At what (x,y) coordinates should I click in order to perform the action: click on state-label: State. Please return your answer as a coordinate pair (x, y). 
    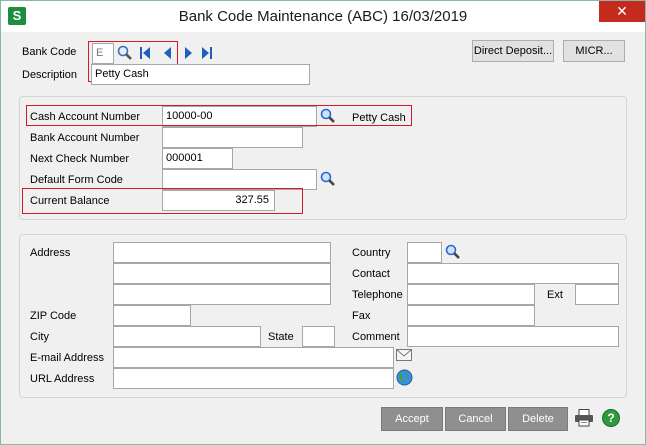
    Looking at the image, I should click on (281, 337).